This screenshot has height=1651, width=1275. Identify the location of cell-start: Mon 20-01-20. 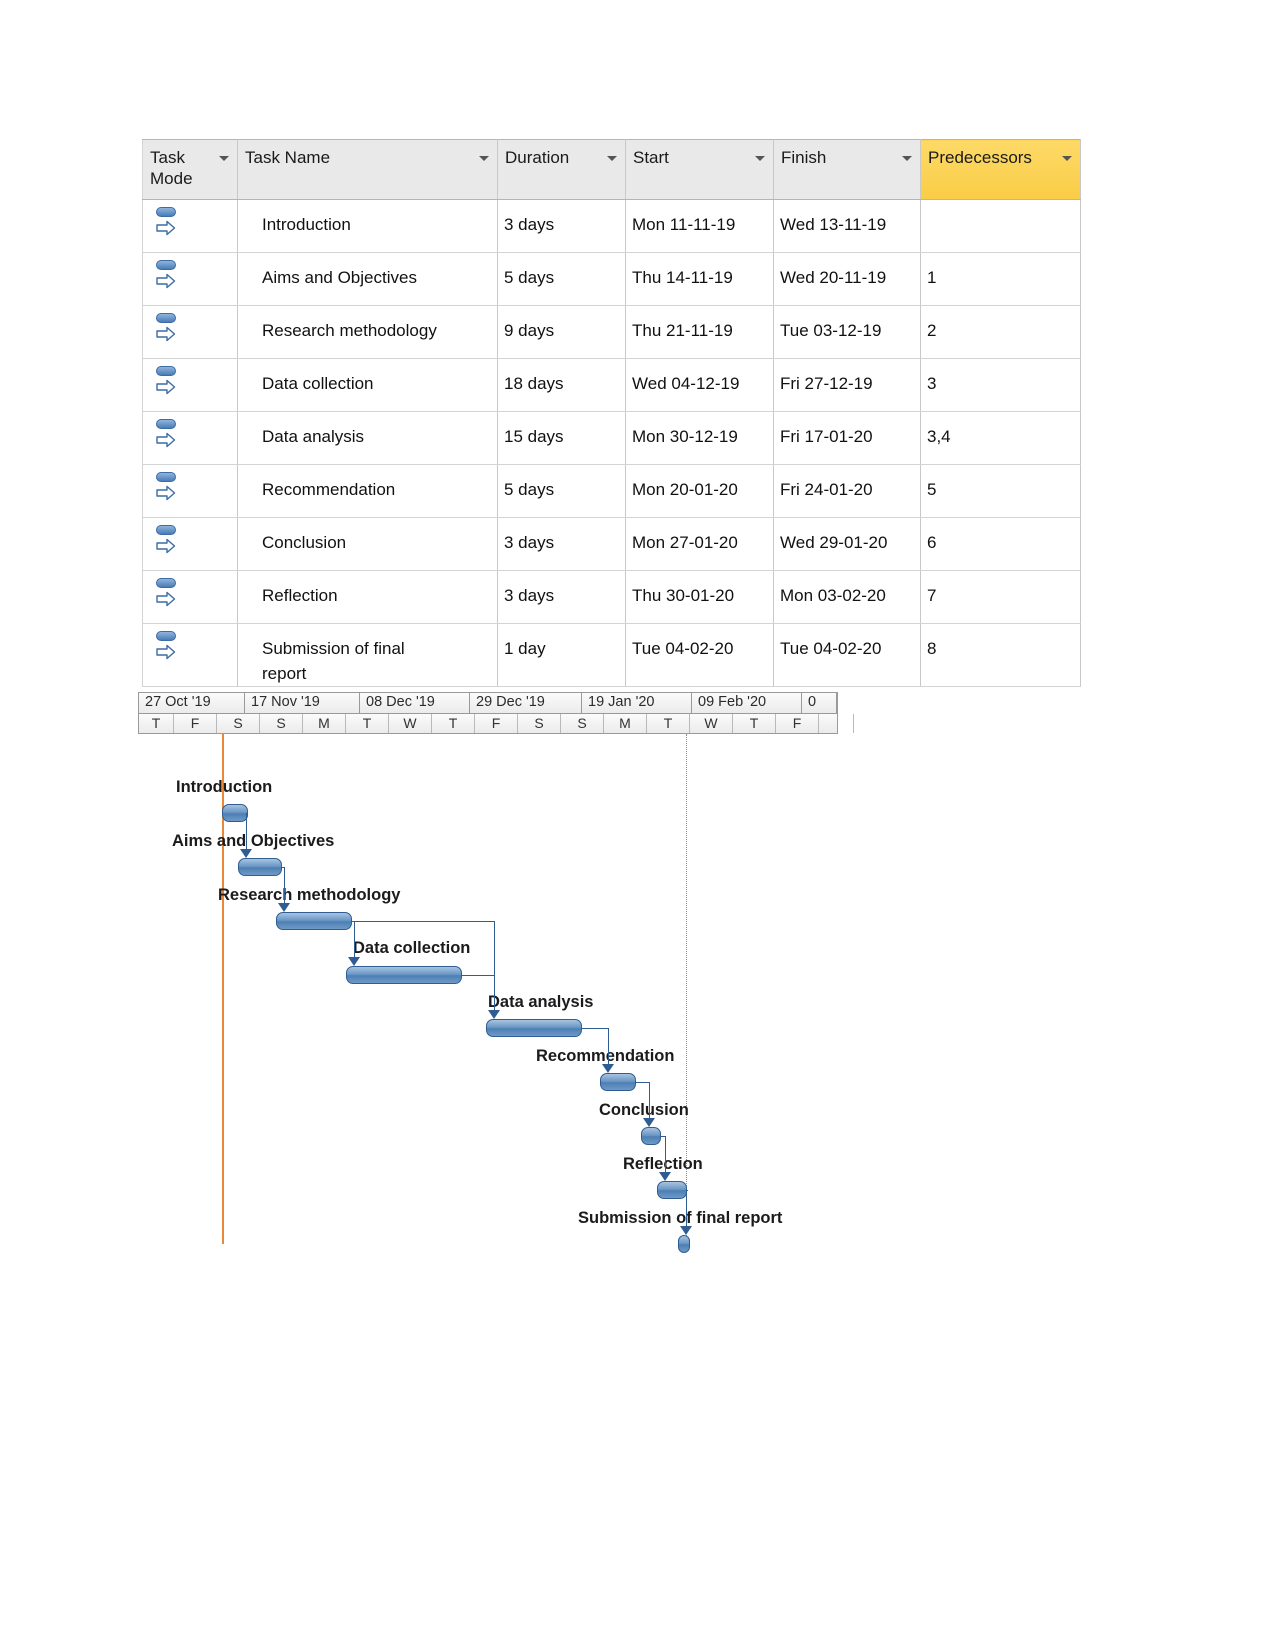
(699, 491).